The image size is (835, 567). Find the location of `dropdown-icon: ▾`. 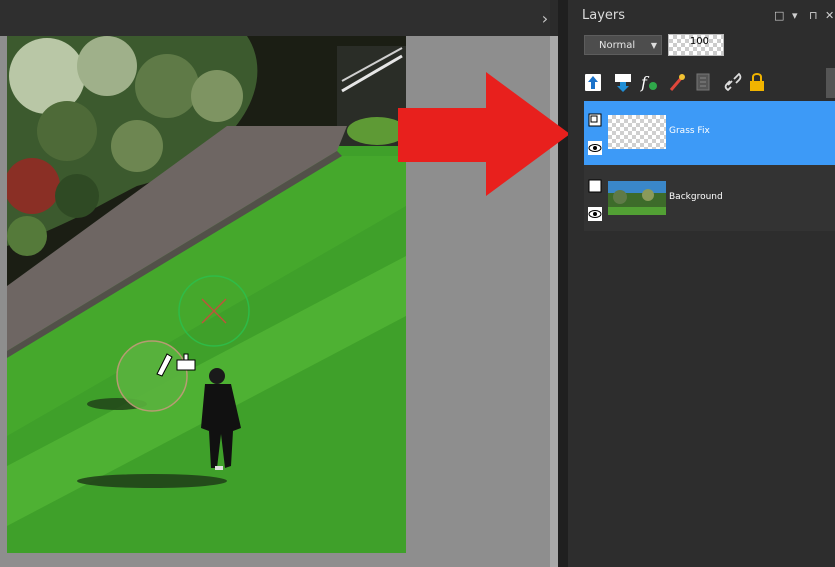

dropdown-icon: ▾ is located at coordinates (795, 16).